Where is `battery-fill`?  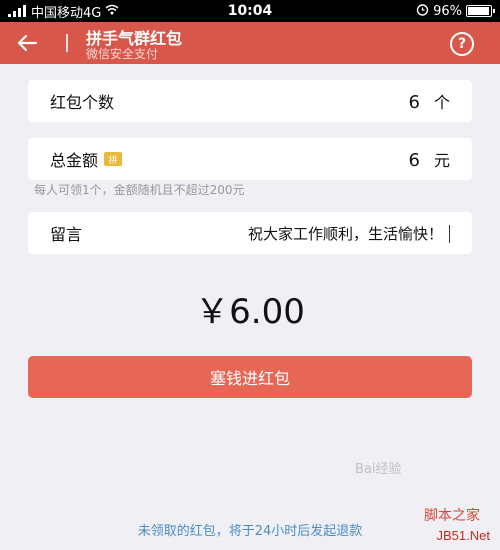 battery-fill is located at coordinates (479, 11).